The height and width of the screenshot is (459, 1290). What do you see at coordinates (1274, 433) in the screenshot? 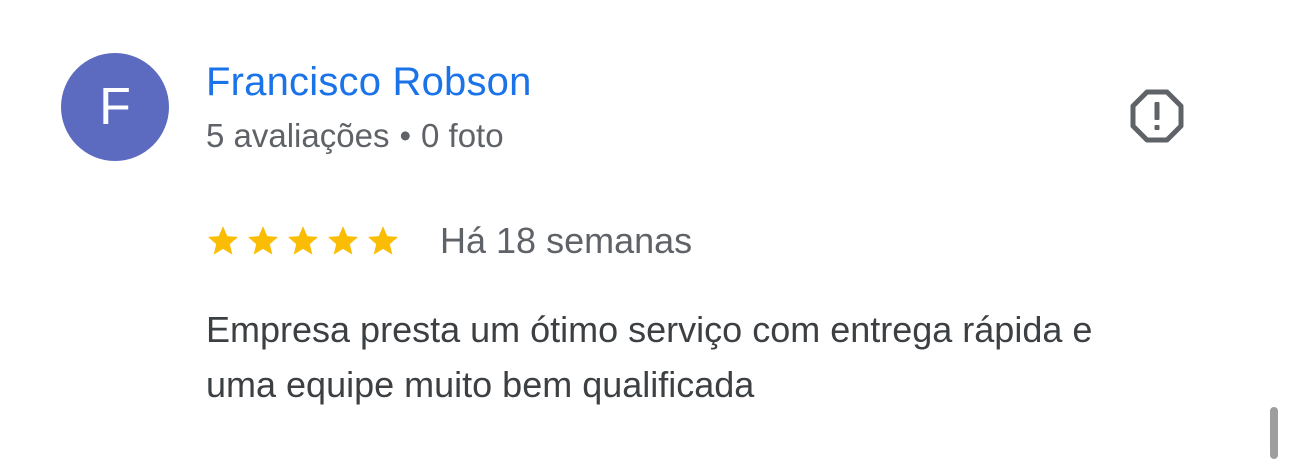
I see `scrollbar-thumb` at bounding box center [1274, 433].